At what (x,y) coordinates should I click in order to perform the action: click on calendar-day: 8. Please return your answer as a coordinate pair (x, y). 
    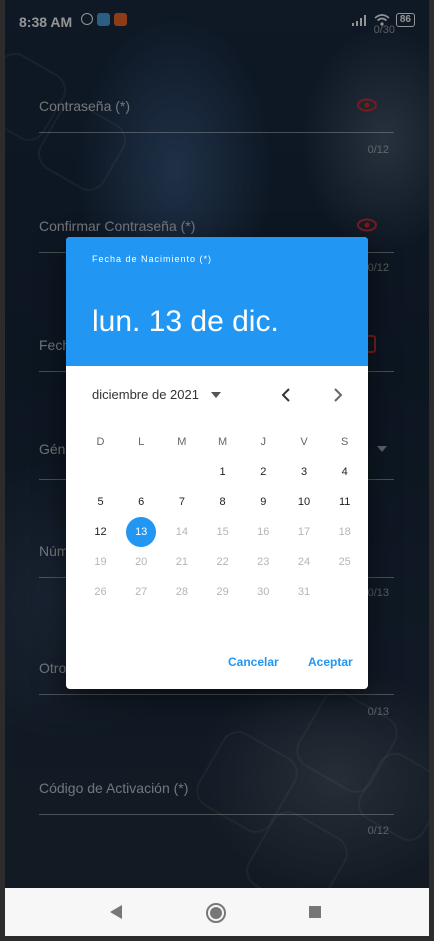
    Looking at the image, I should click on (222, 502).